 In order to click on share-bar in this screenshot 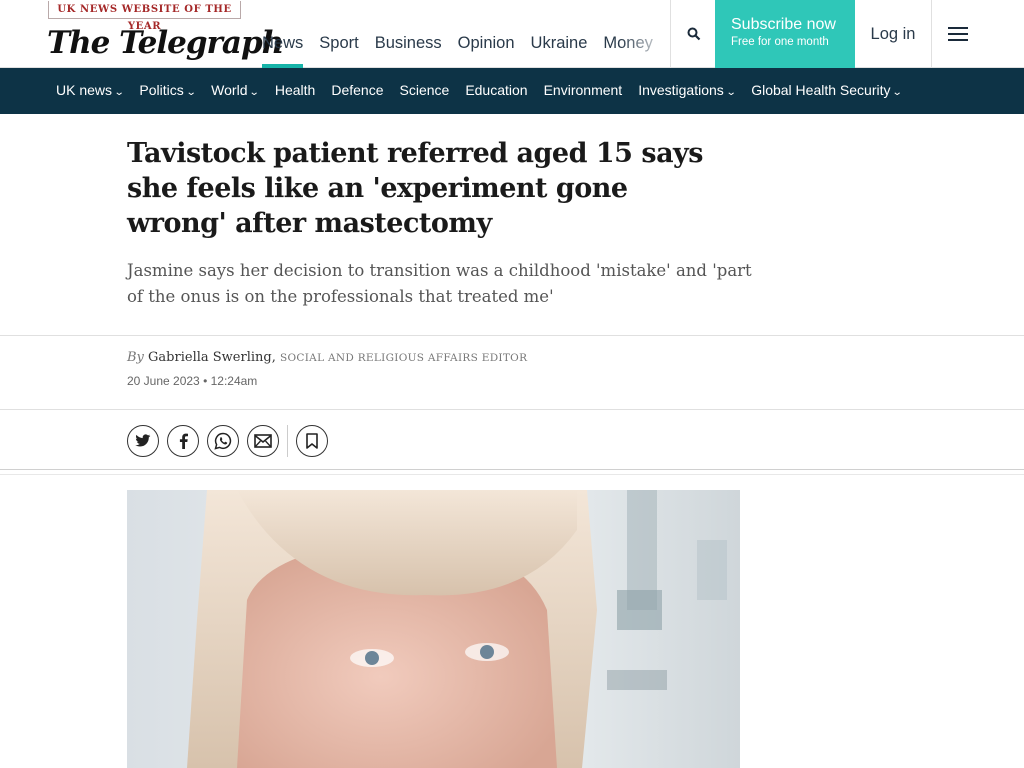, I will do `click(231, 441)`.